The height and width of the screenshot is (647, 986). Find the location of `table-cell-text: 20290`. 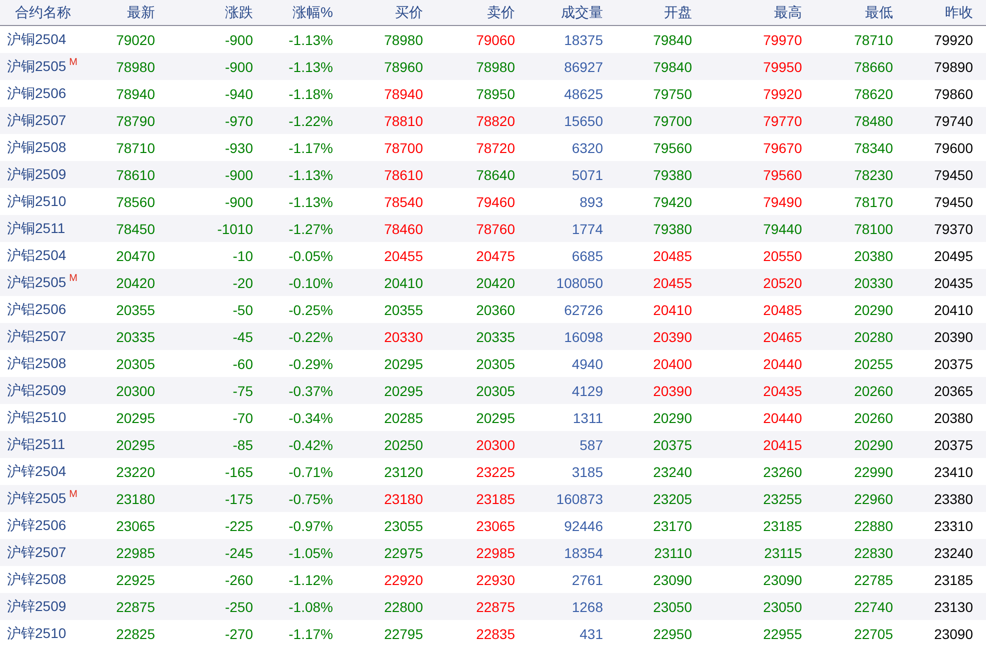

table-cell-text: 20290 is located at coordinates (873, 310).